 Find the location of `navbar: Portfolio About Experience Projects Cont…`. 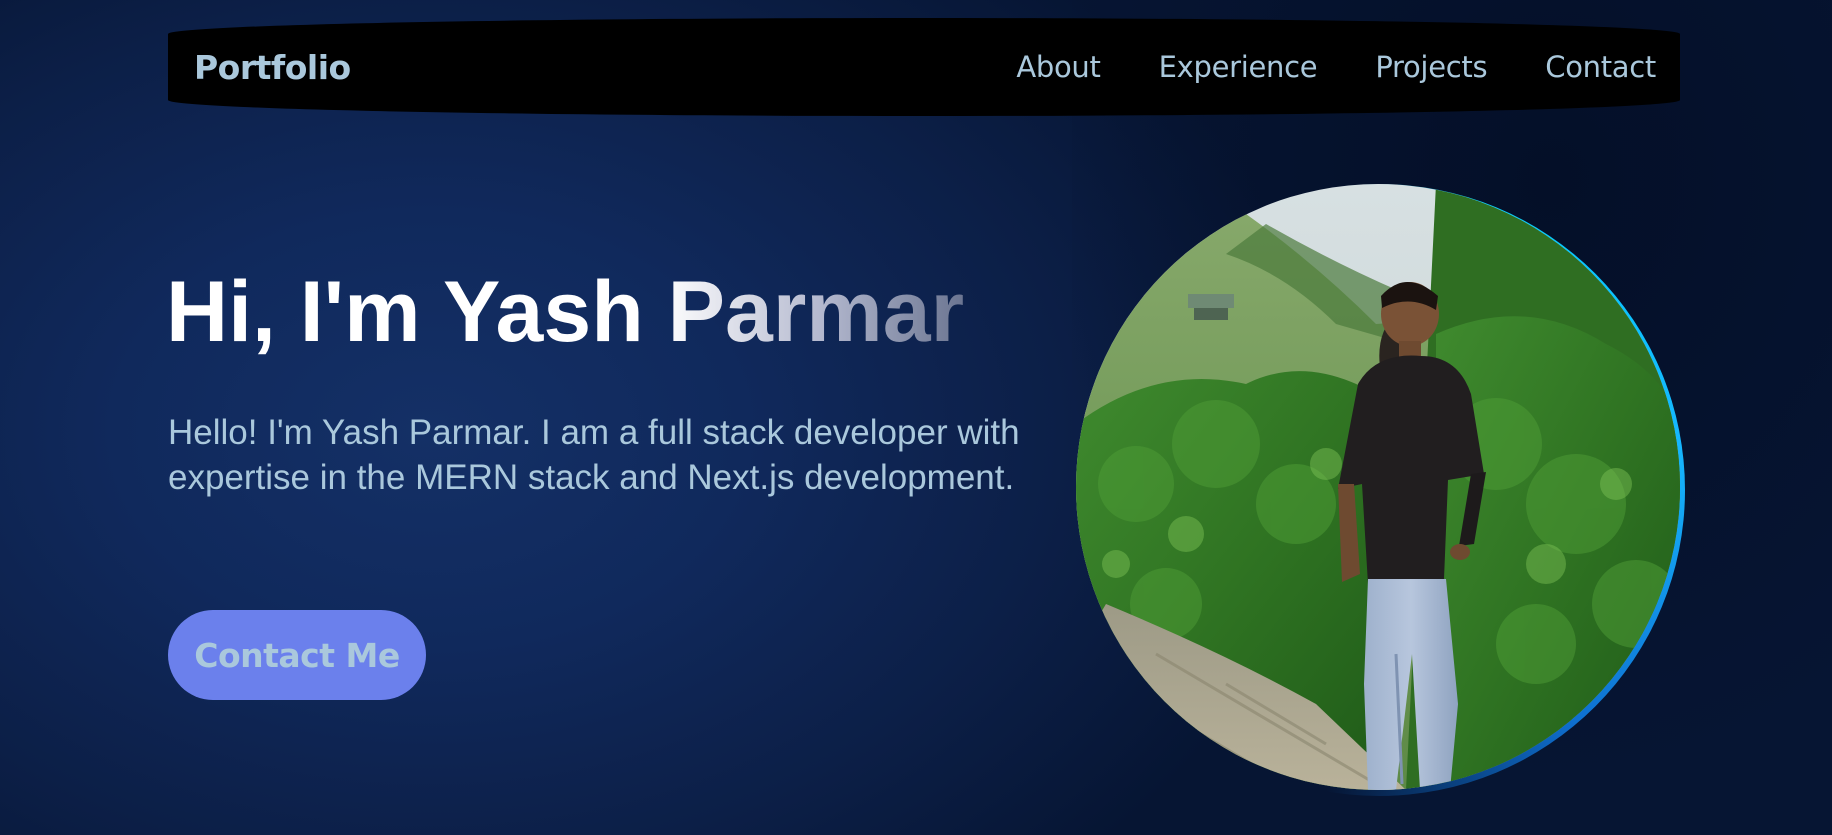

navbar: Portfolio About Experience Projects Cont… is located at coordinates (924, 67).